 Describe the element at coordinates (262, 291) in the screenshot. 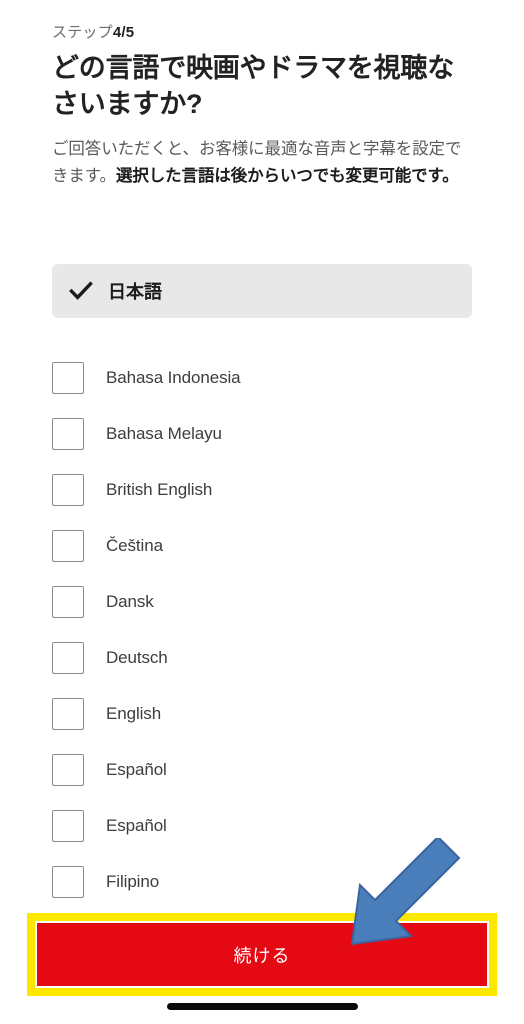

I see `selected-language-row: 日本語` at that location.